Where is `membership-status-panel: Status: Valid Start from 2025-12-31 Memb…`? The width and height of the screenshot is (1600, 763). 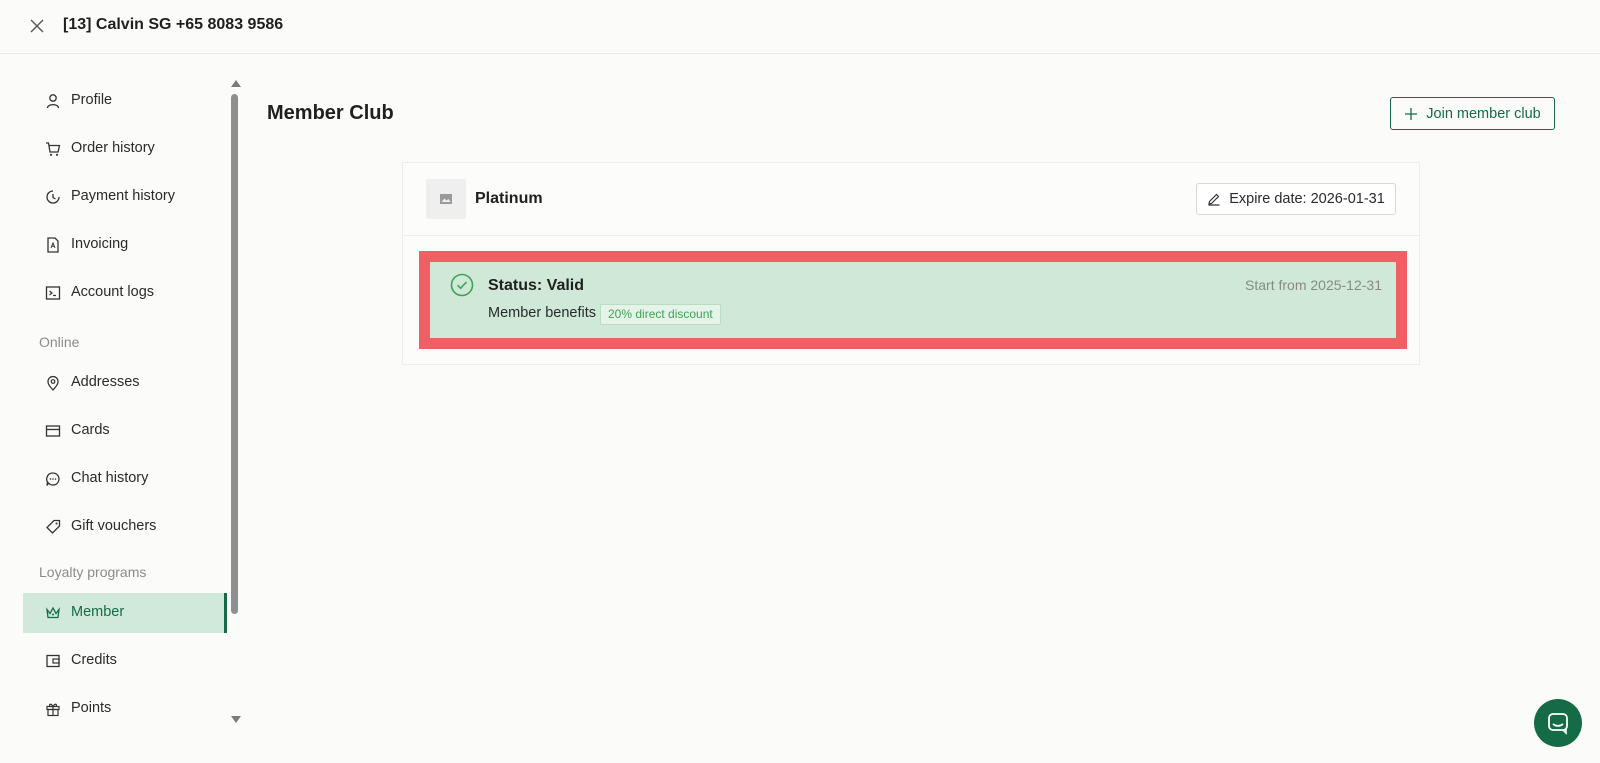 membership-status-panel: Status: Valid Start from 2025-12-31 Memb… is located at coordinates (913, 300).